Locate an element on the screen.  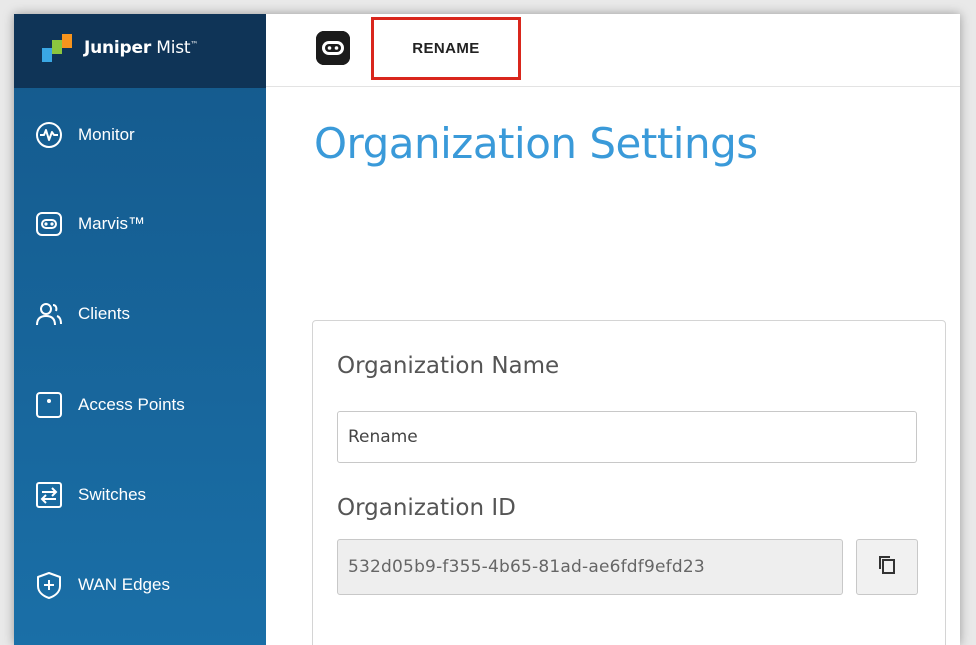
org-name-label: Organization Name is located at coordinates (448, 366).